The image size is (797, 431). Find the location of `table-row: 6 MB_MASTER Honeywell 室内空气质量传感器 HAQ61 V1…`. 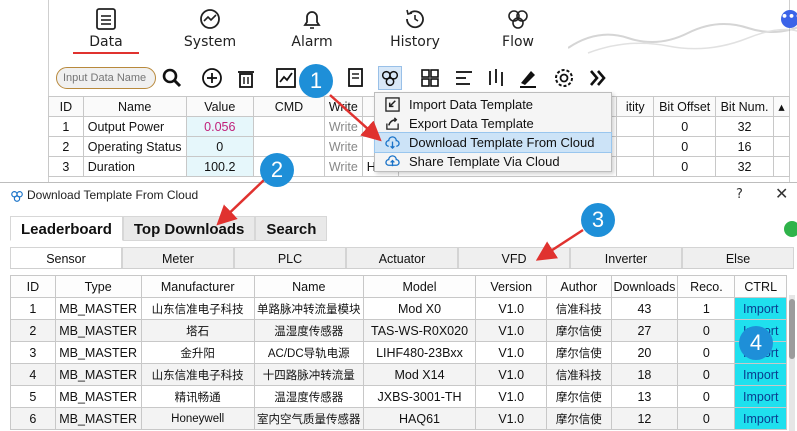

table-row: 6 MB_MASTER Honeywell 室内空气质量传感器 HAQ61 V1… is located at coordinates (398, 418).